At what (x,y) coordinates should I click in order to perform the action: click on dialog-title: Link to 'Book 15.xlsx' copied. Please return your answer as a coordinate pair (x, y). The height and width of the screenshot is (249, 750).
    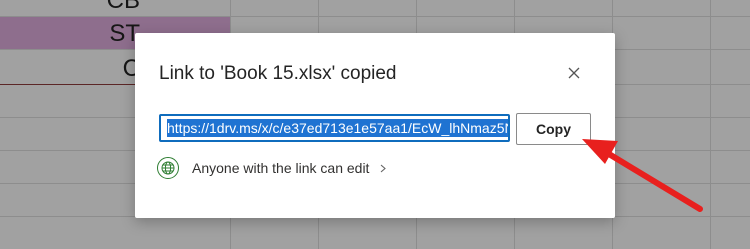
    Looking at the image, I should click on (278, 73).